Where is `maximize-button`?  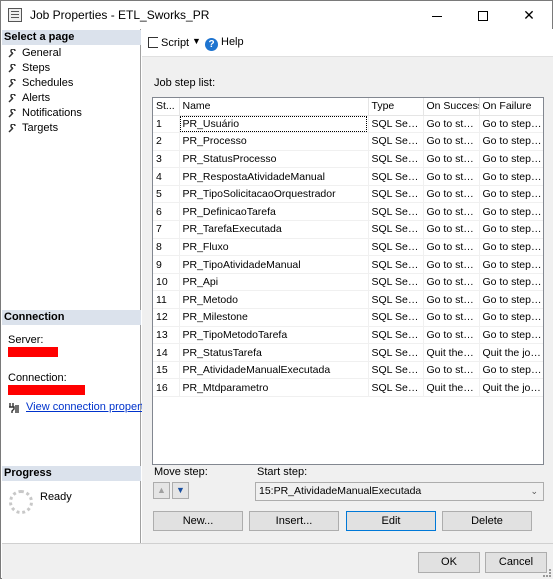 maximize-button is located at coordinates (483, 15).